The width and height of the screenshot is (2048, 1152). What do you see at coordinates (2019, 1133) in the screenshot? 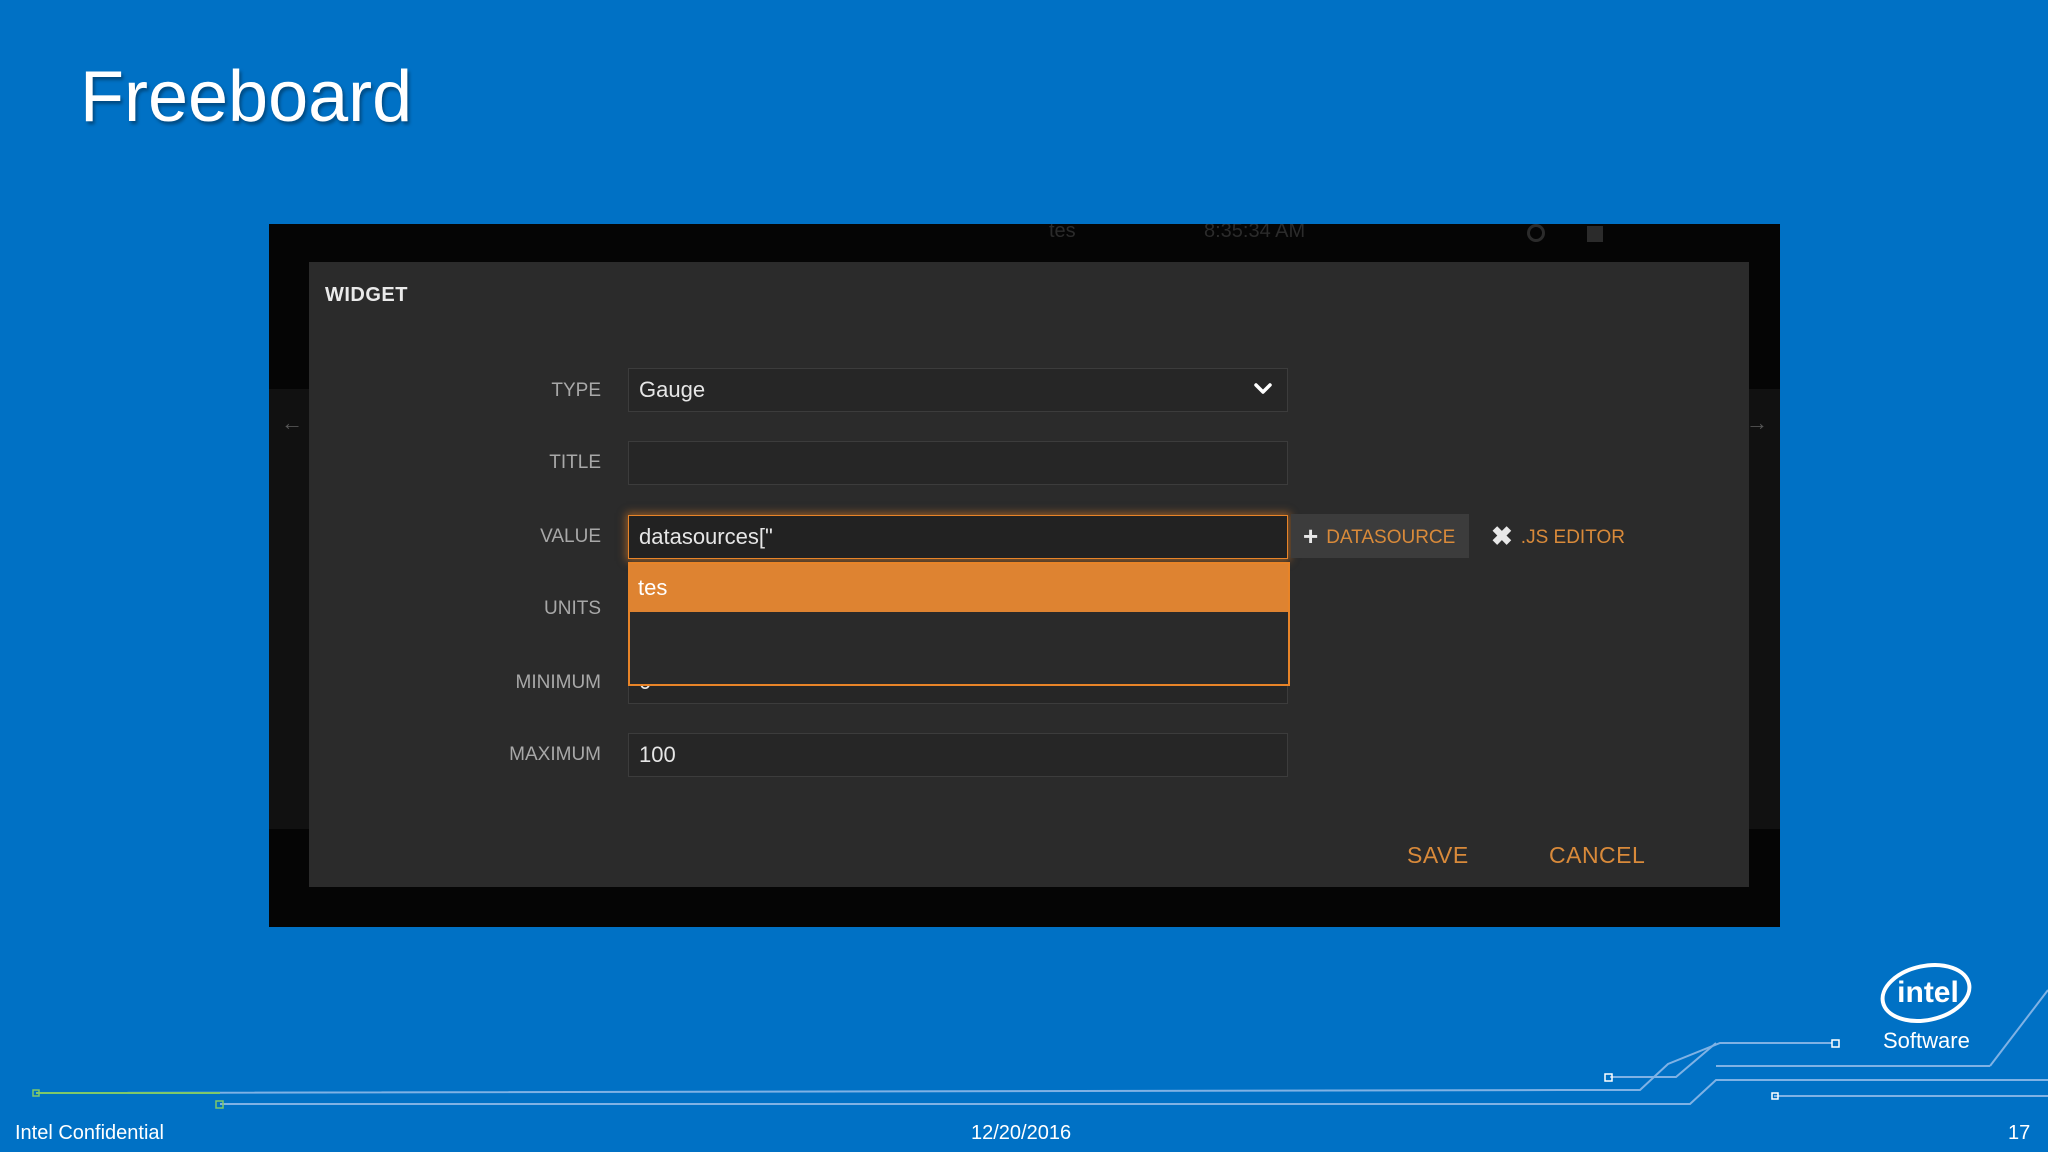
I see `footer-page-number: 17` at bounding box center [2019, 1133].